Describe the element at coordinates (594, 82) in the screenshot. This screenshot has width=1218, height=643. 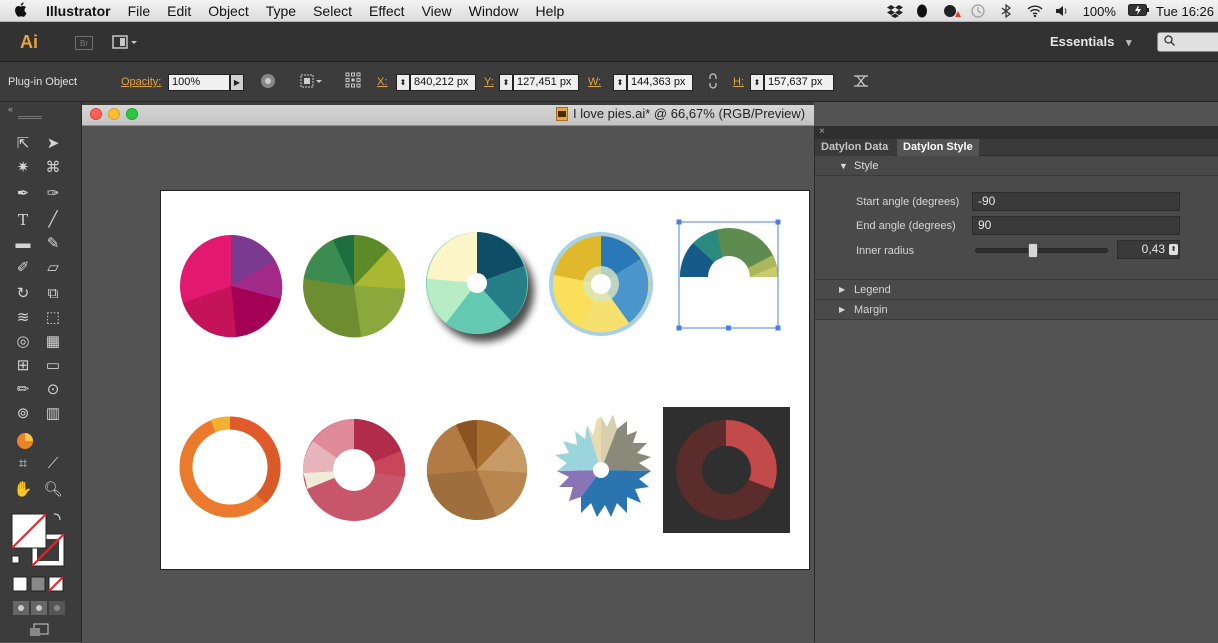
I see `w-label: W:` at that location.